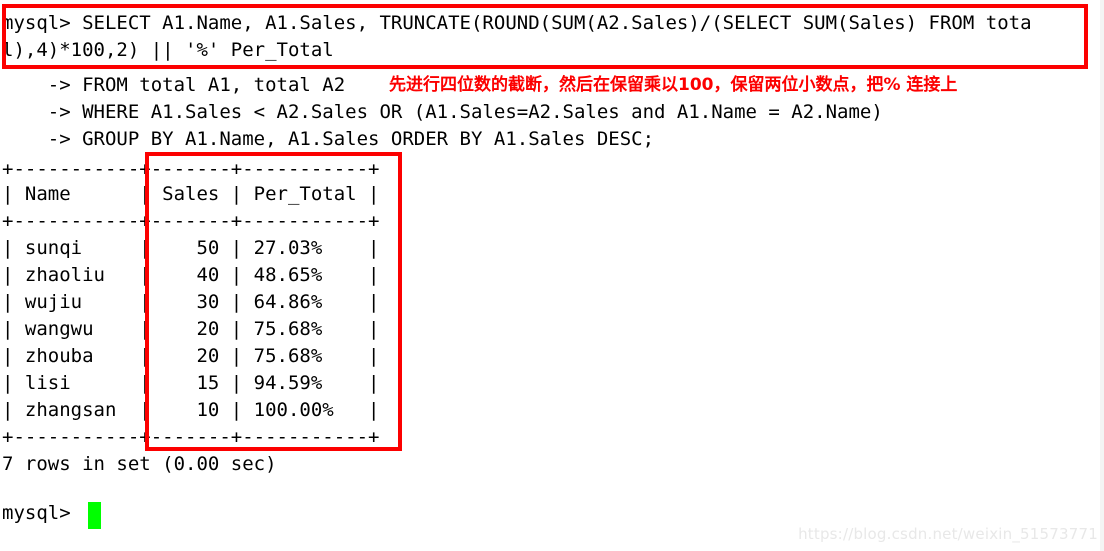 This screenshot has height=551, width=1104. Describe the element at coordinates (191, 302) in the screenshot. I see `table-row: | wujiu | 30 | 64.86% |` at that location.